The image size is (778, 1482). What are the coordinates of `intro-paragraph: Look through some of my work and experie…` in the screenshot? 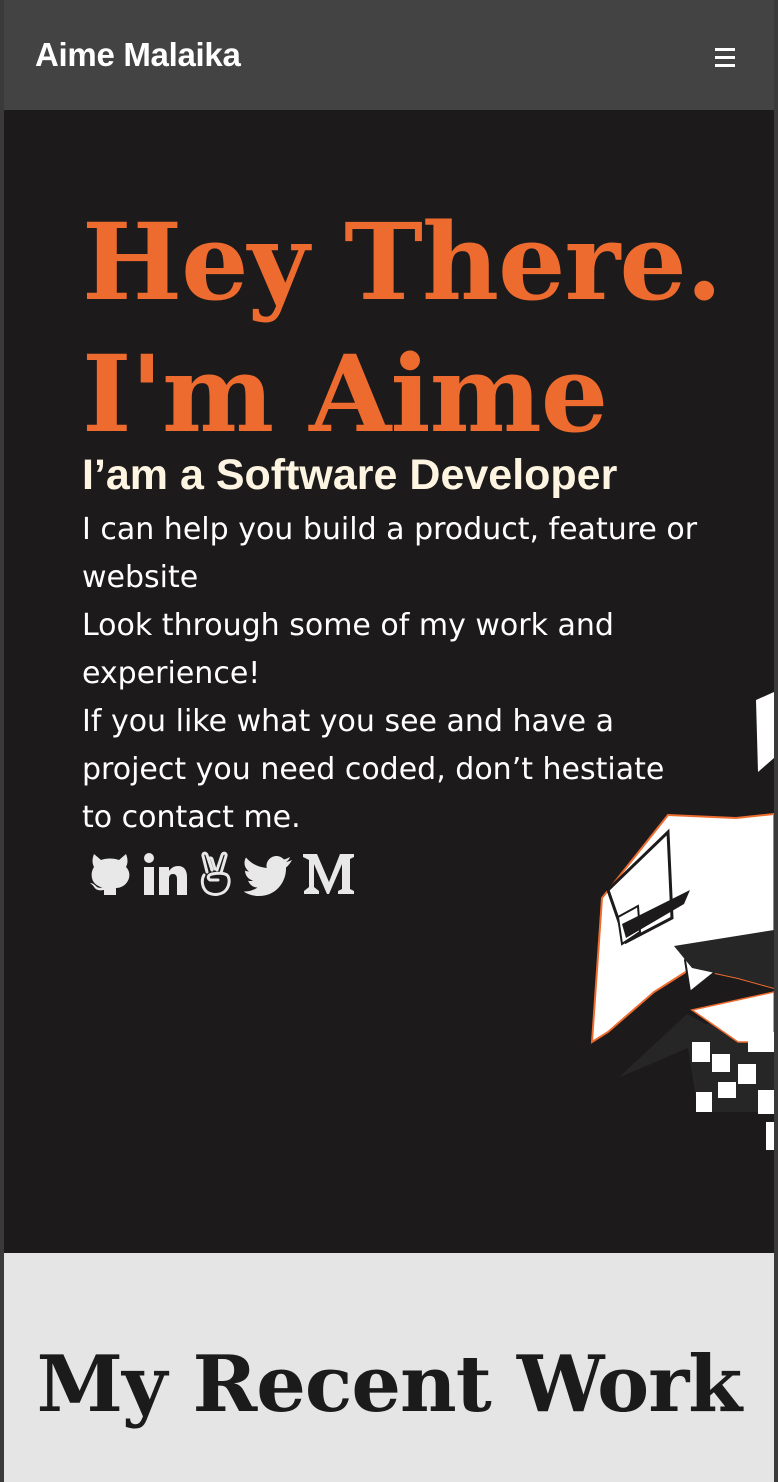 It's located at (348, 649).